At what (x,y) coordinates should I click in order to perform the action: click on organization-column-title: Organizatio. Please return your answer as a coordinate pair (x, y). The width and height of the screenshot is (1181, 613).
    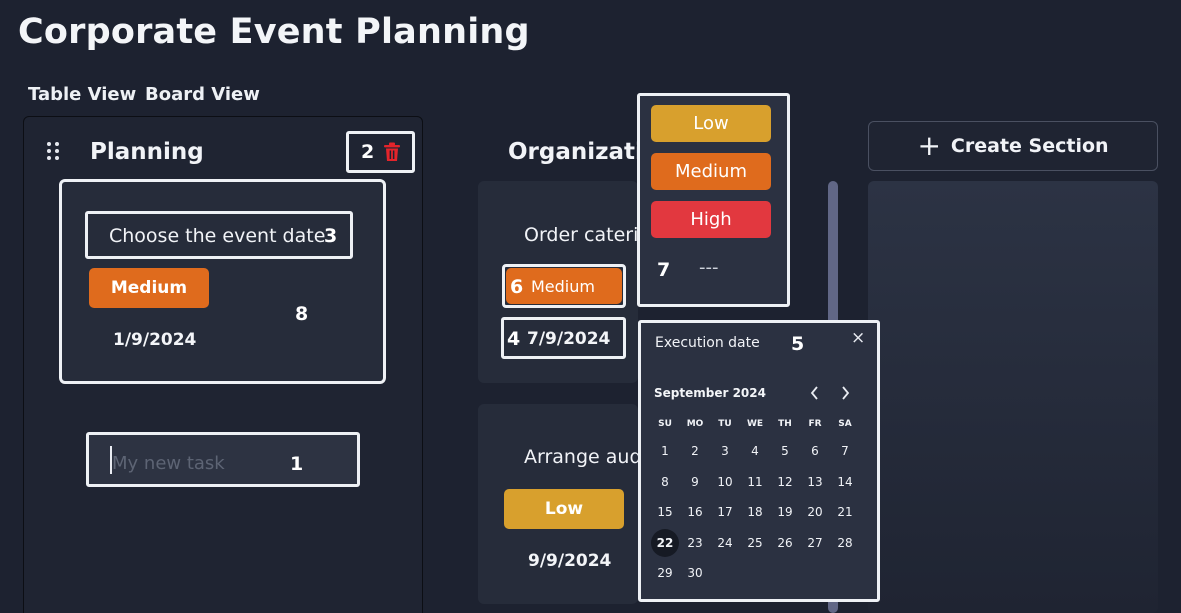
    Looking at the image, I should click on (573, 152).